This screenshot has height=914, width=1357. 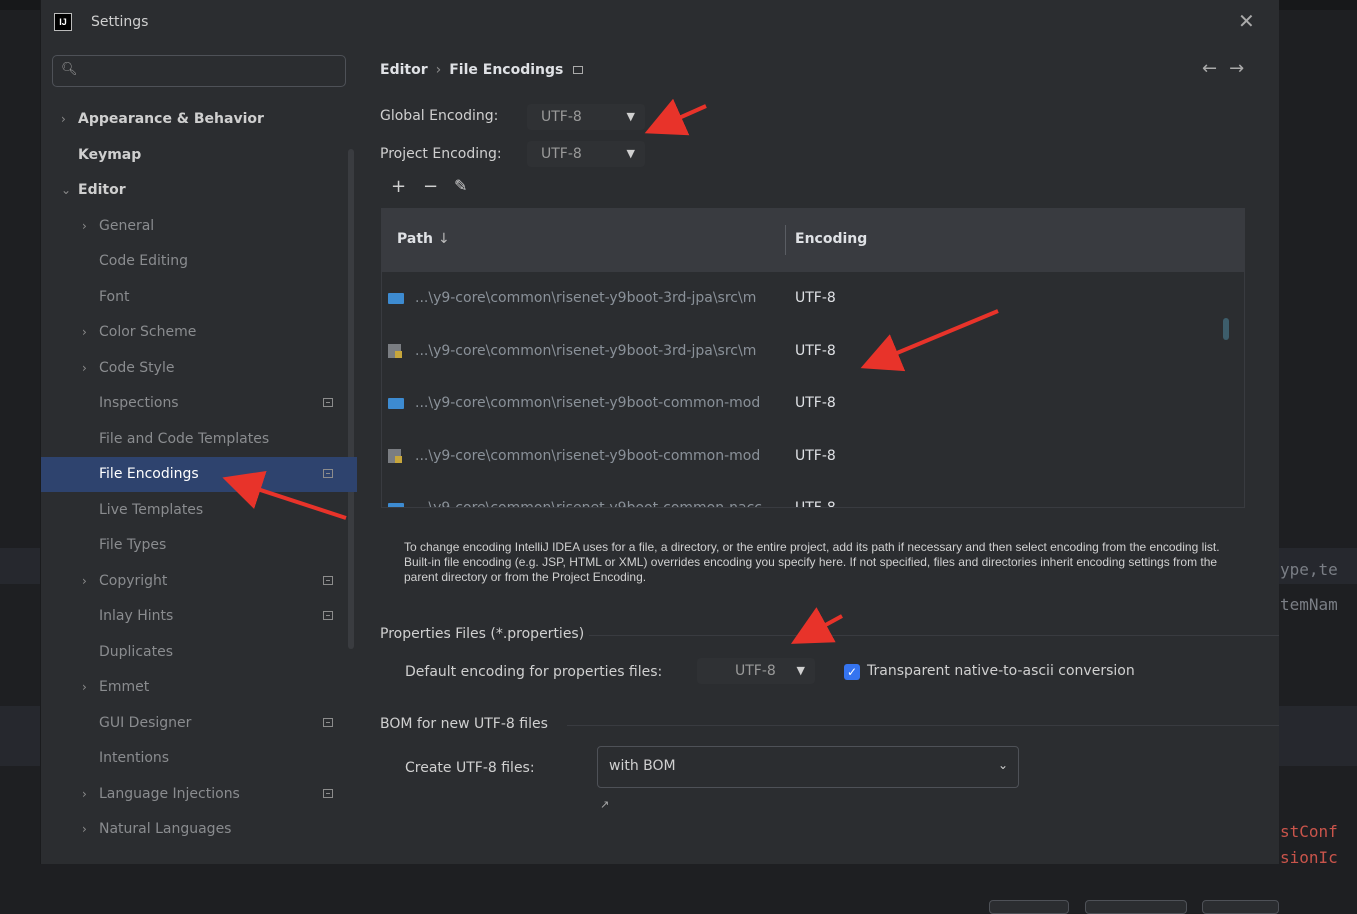 I want to click on sidebar-item: GUI Designer, so click(x=199, y=723).